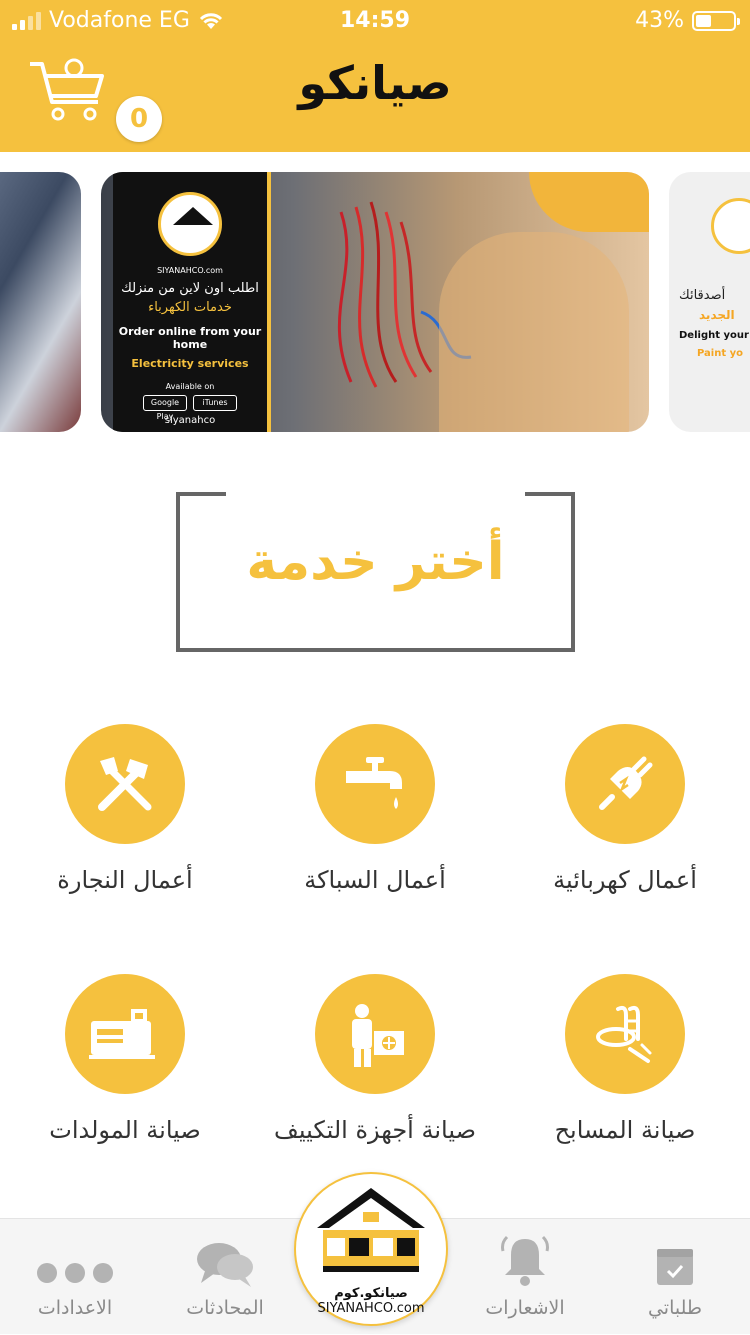 The image size is (750, 1335). What do you see at coordinates (190, 420) in the screenshot?
I see `promo-site: siyanahco` at bounding box center [190, 420].